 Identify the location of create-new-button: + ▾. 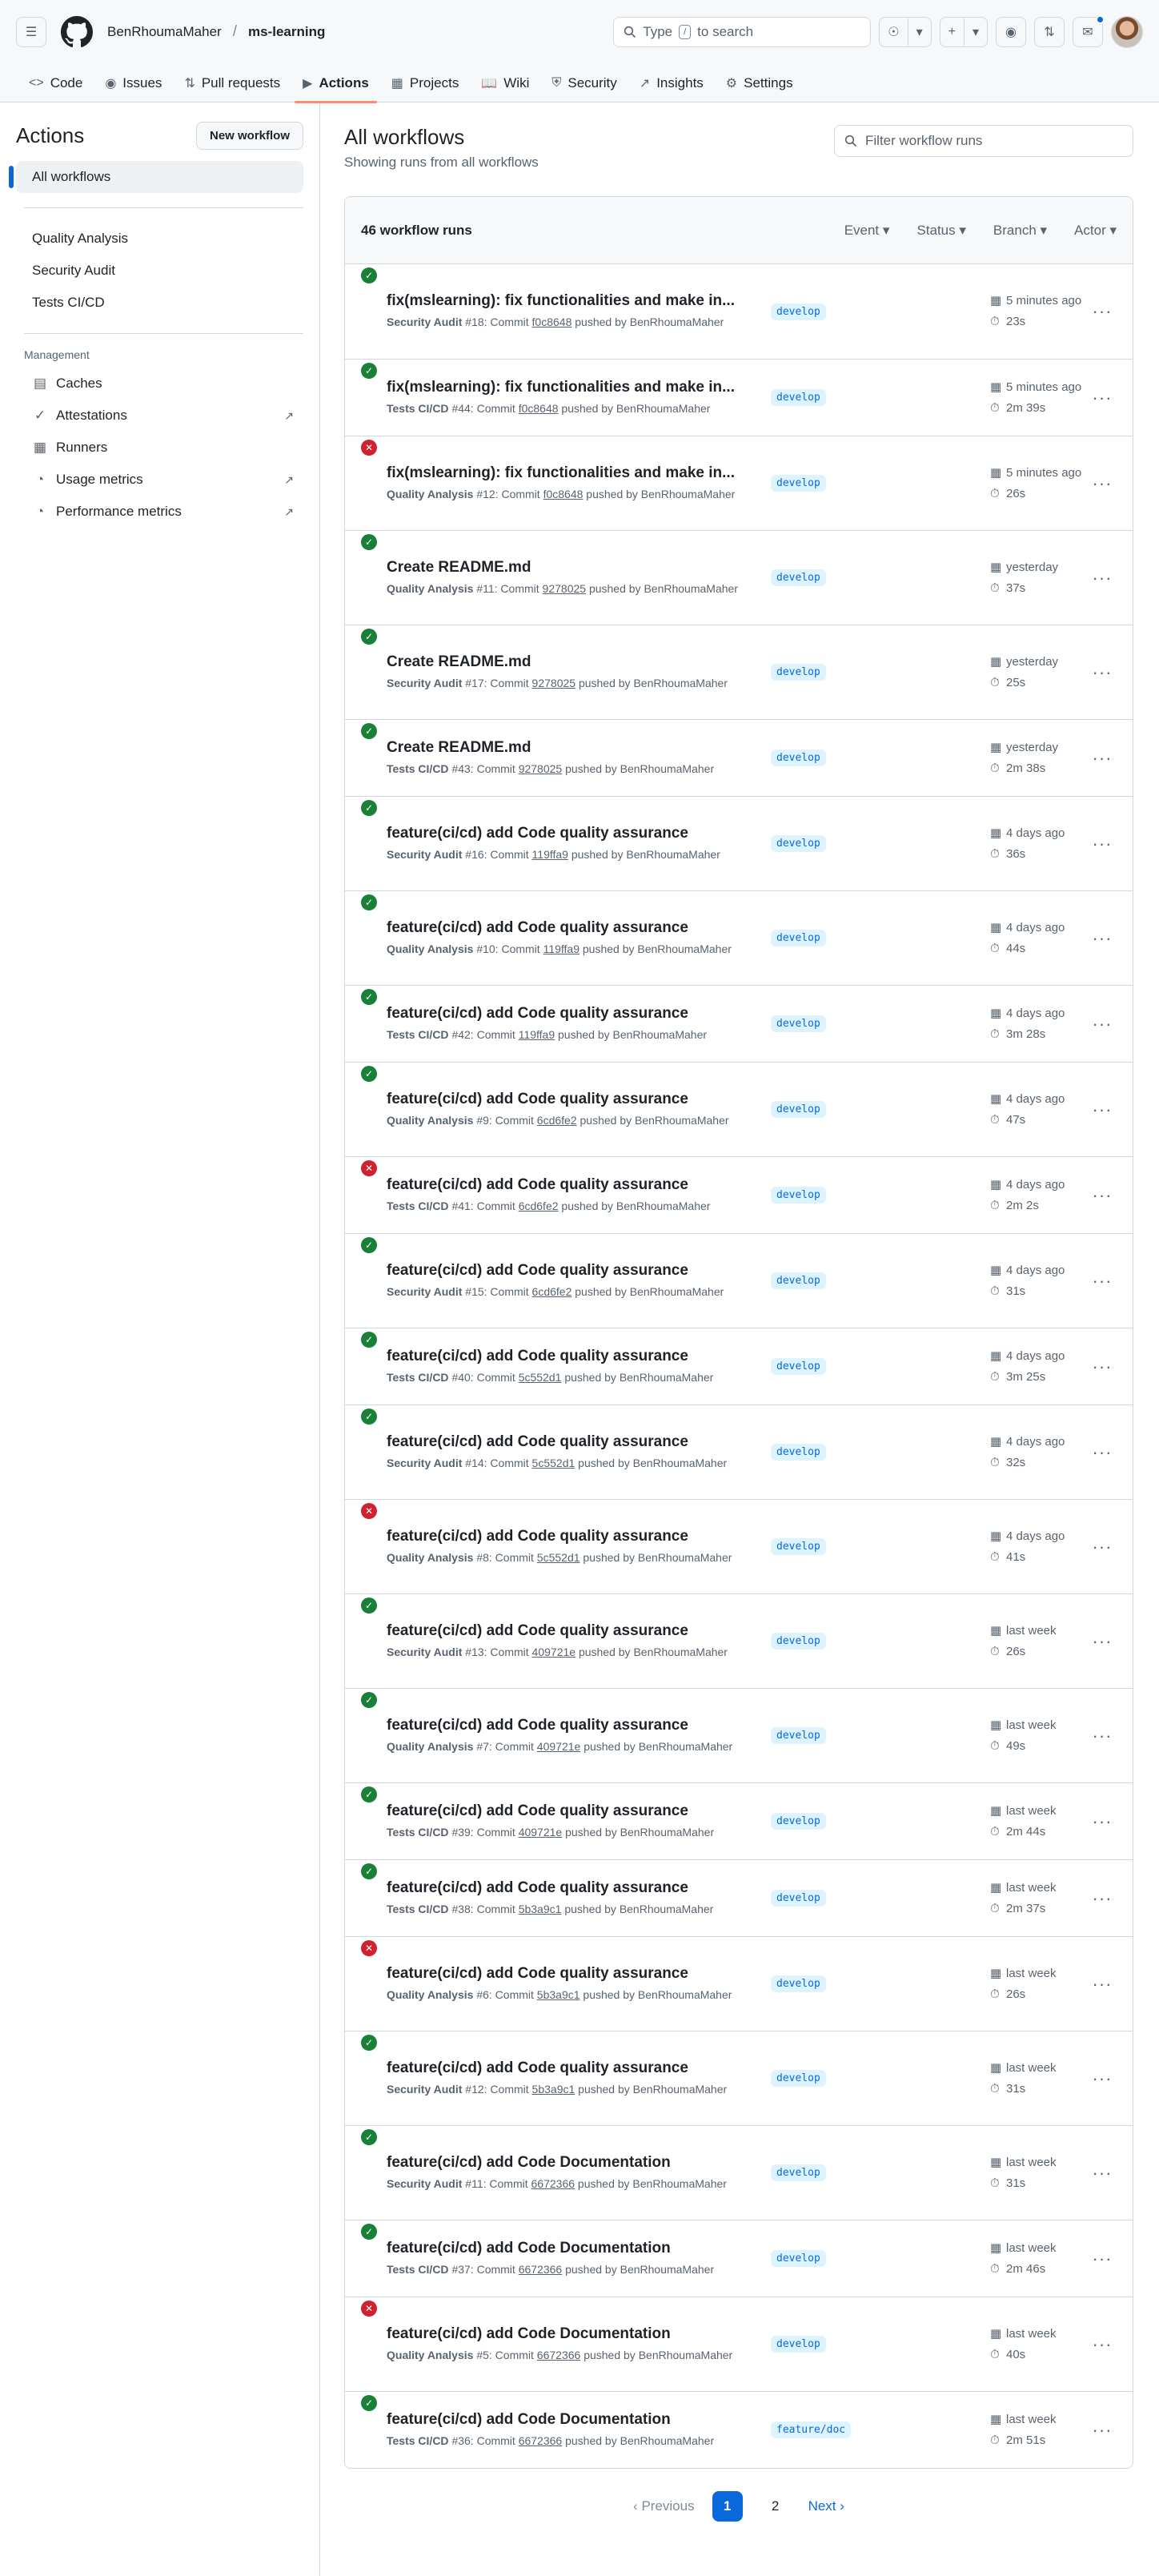
(963, 32).